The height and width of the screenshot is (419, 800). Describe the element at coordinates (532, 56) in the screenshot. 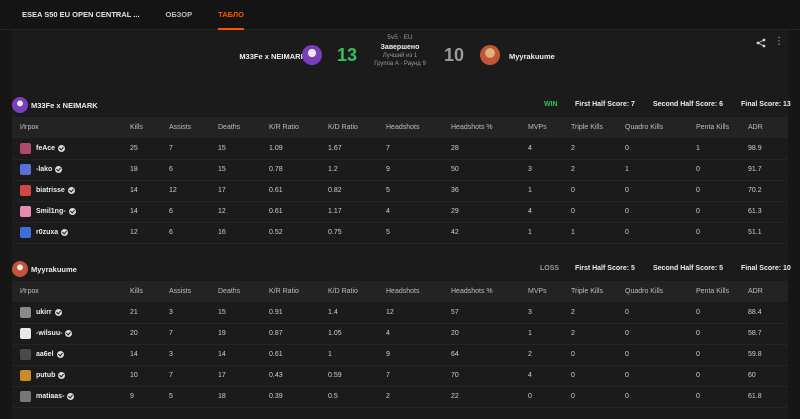

I see `team2-name: Myyrakuume` at that location.